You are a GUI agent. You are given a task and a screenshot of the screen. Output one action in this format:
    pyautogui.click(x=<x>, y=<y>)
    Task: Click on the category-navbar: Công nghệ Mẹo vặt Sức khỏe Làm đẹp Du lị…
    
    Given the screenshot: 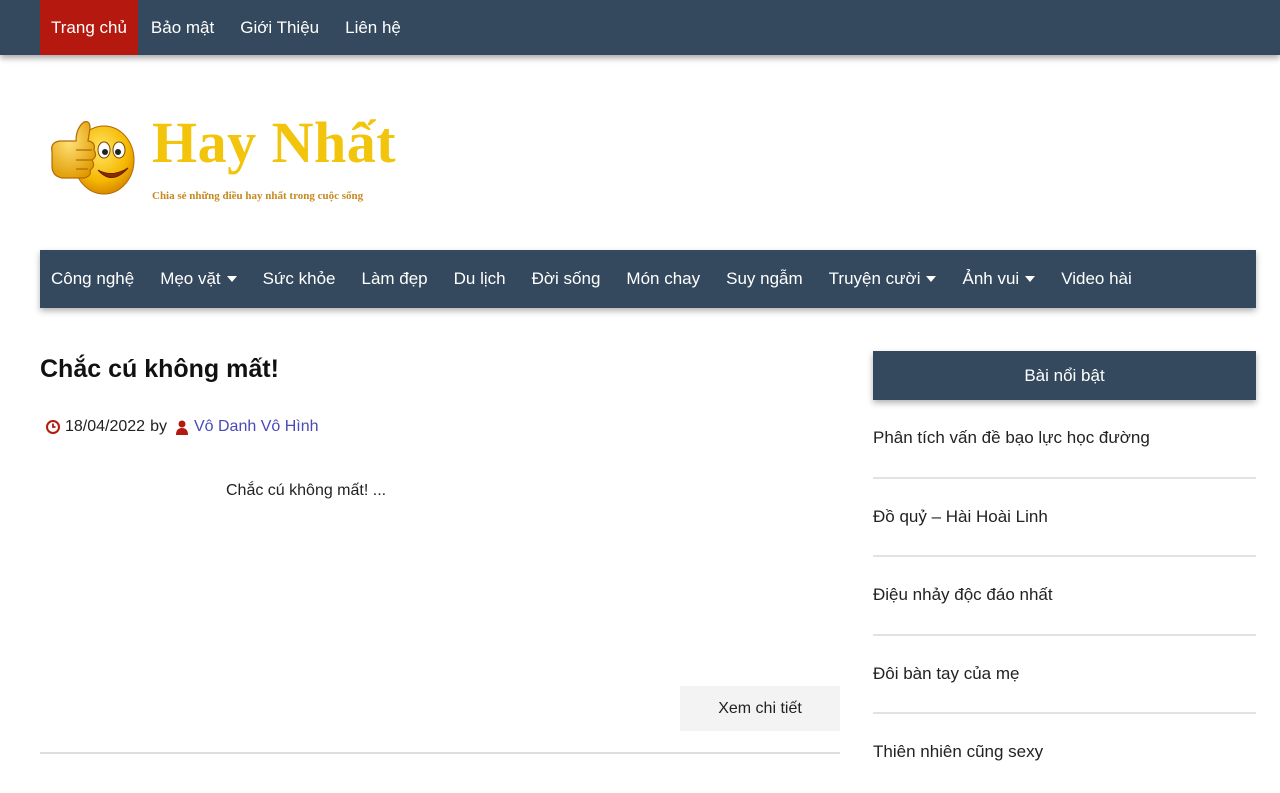 What is the action you would take?
    pyautogui.click(x=648, y=279)
    